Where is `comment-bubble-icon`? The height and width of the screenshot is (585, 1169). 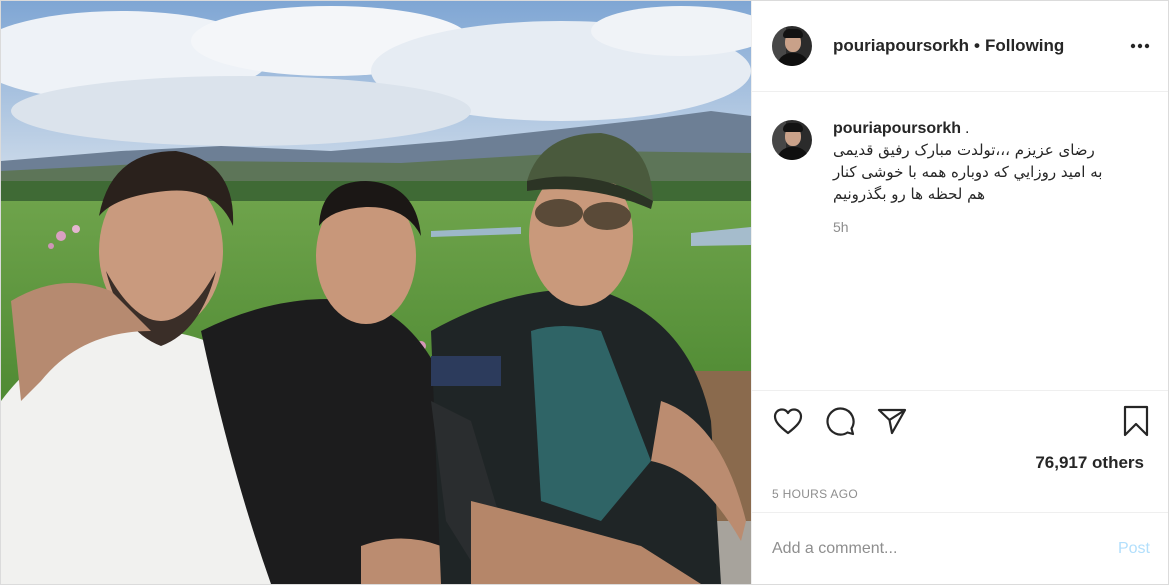
comment-bubble-icon is located at coordinates (840, 421).